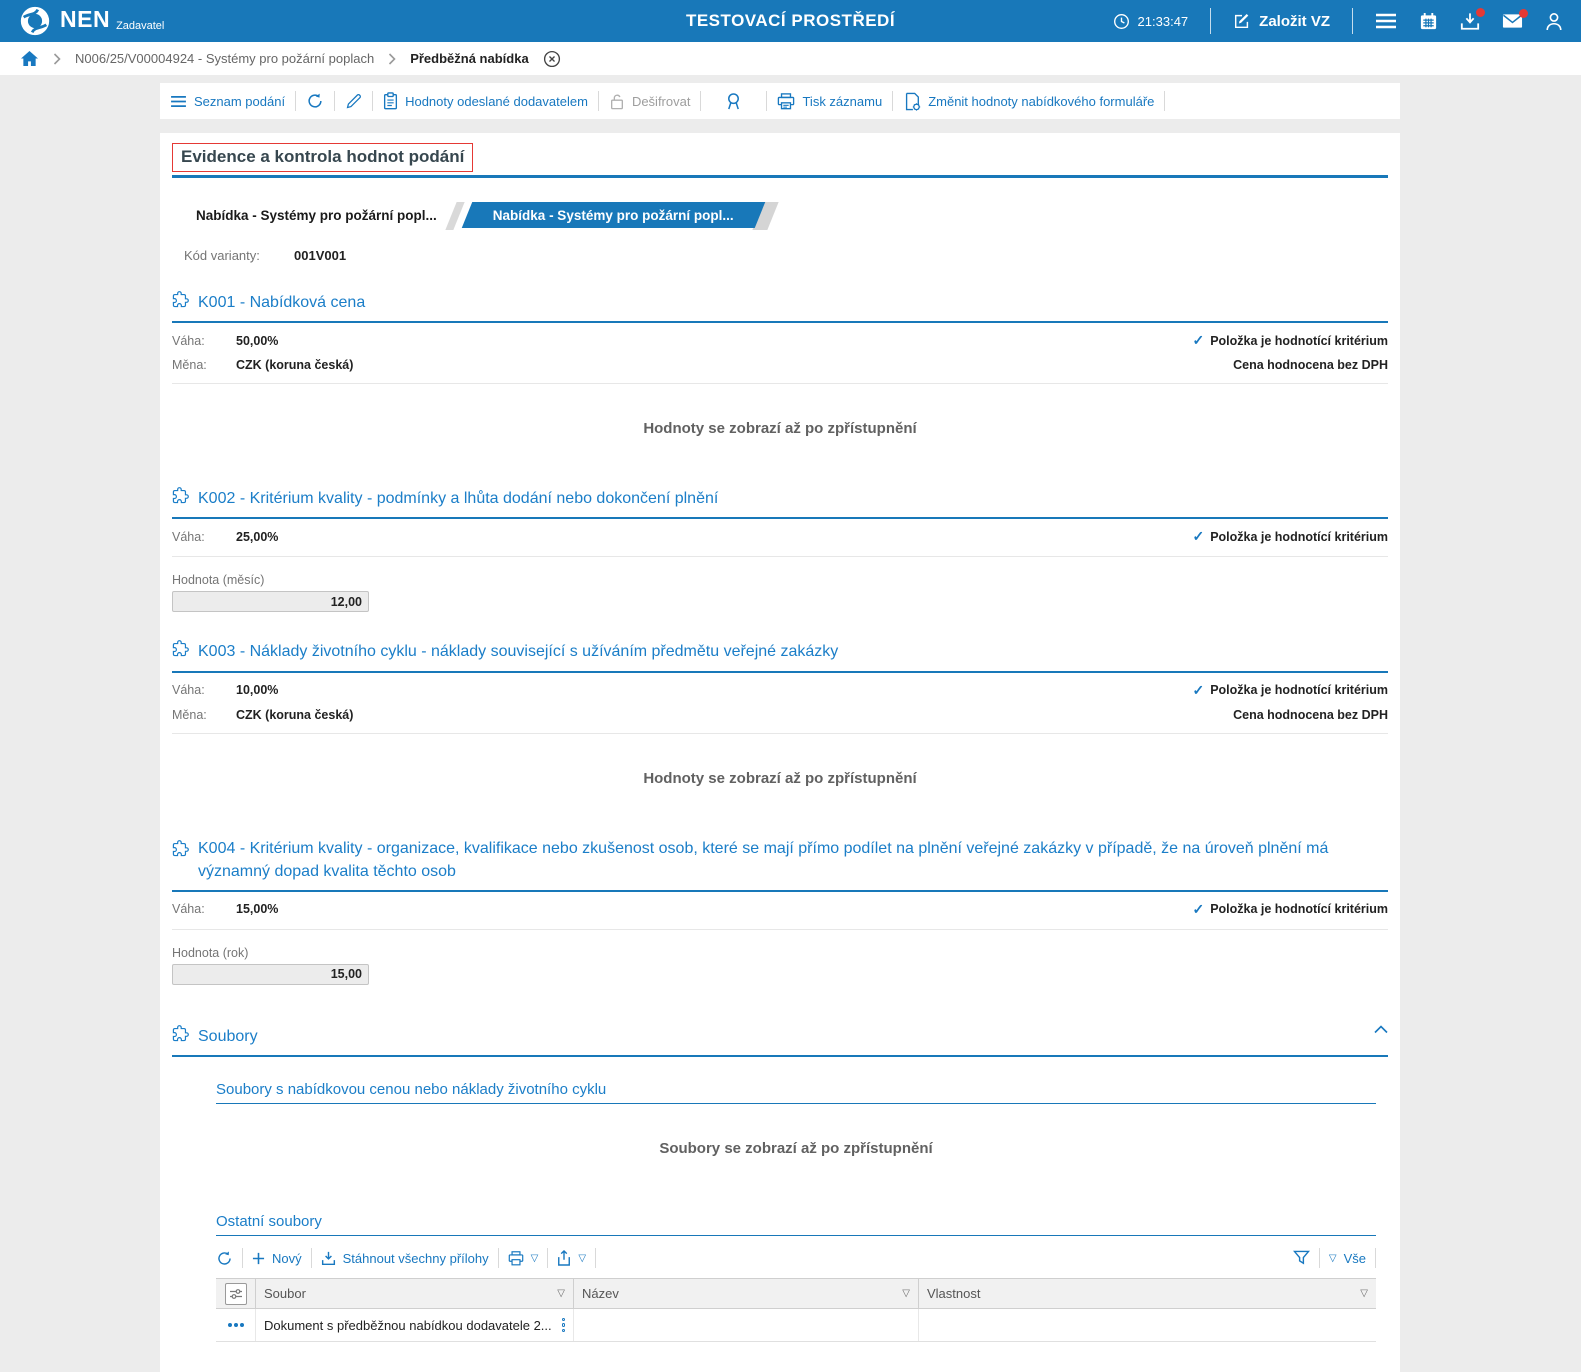  I want to click on column-header-vlastnost: Vlastnost ▽, so click(1147, 1293).